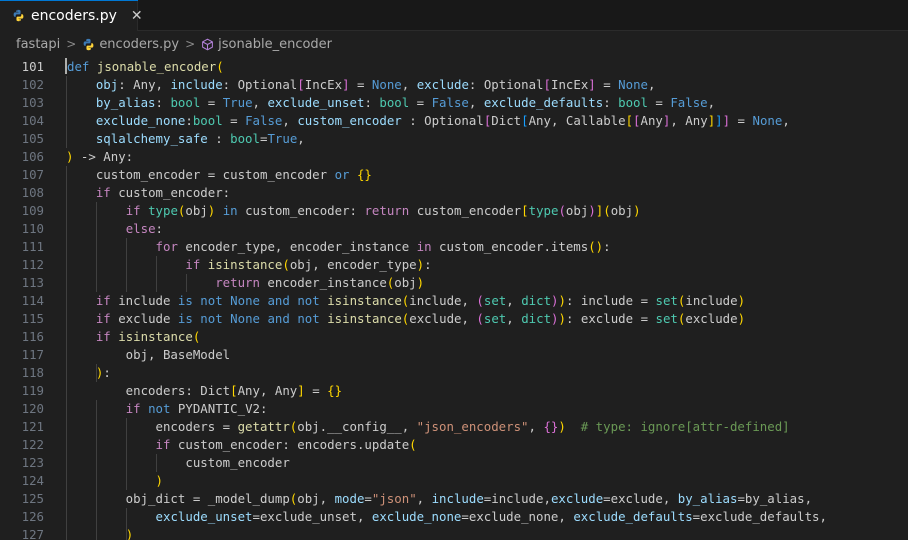 The image size is (908, 540). What do you see at coordinates (446, 175) in the screenshot?
I see `code-line: custom_encoder = custom_encoder or {}` at bounding box center [446, 175].